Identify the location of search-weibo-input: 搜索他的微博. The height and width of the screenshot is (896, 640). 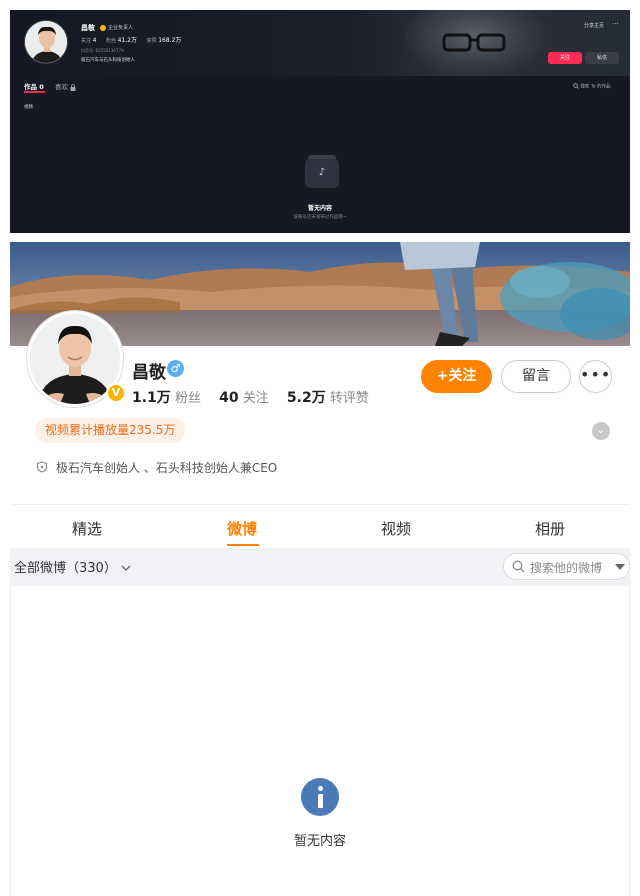
(566, 566).